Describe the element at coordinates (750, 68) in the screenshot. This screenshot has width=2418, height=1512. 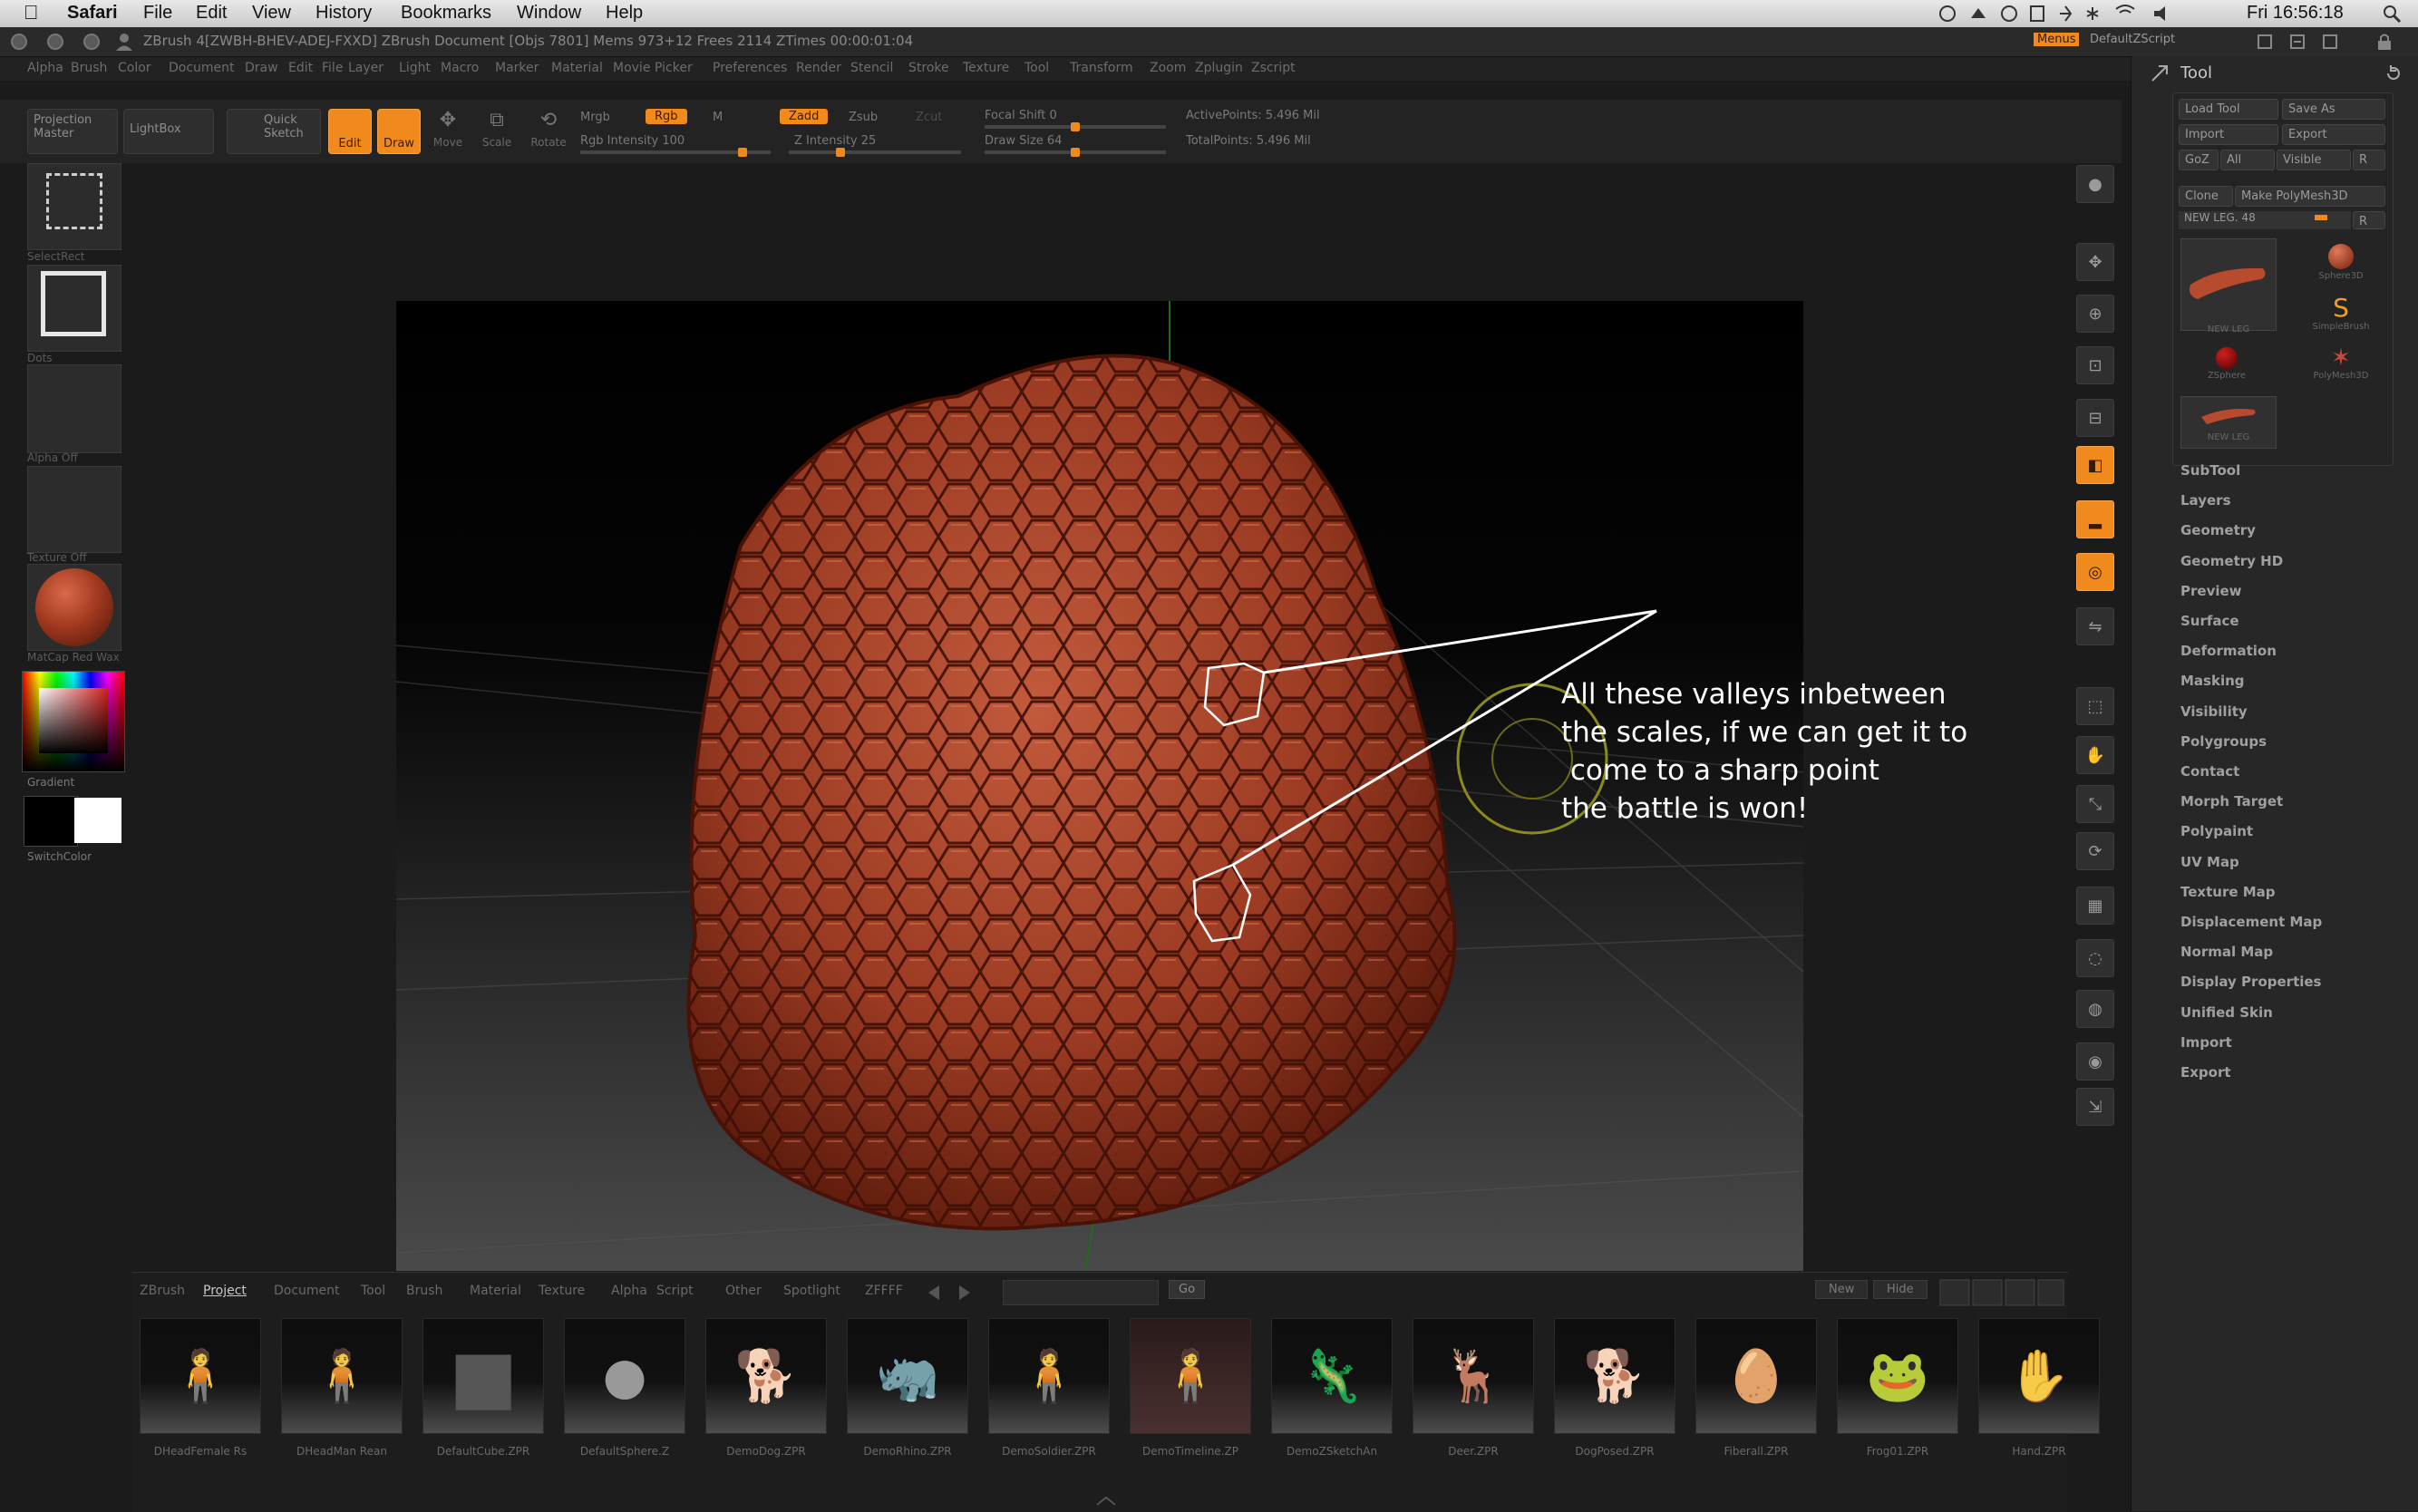
I see `zmenu-preferences: Preferences` at that location.